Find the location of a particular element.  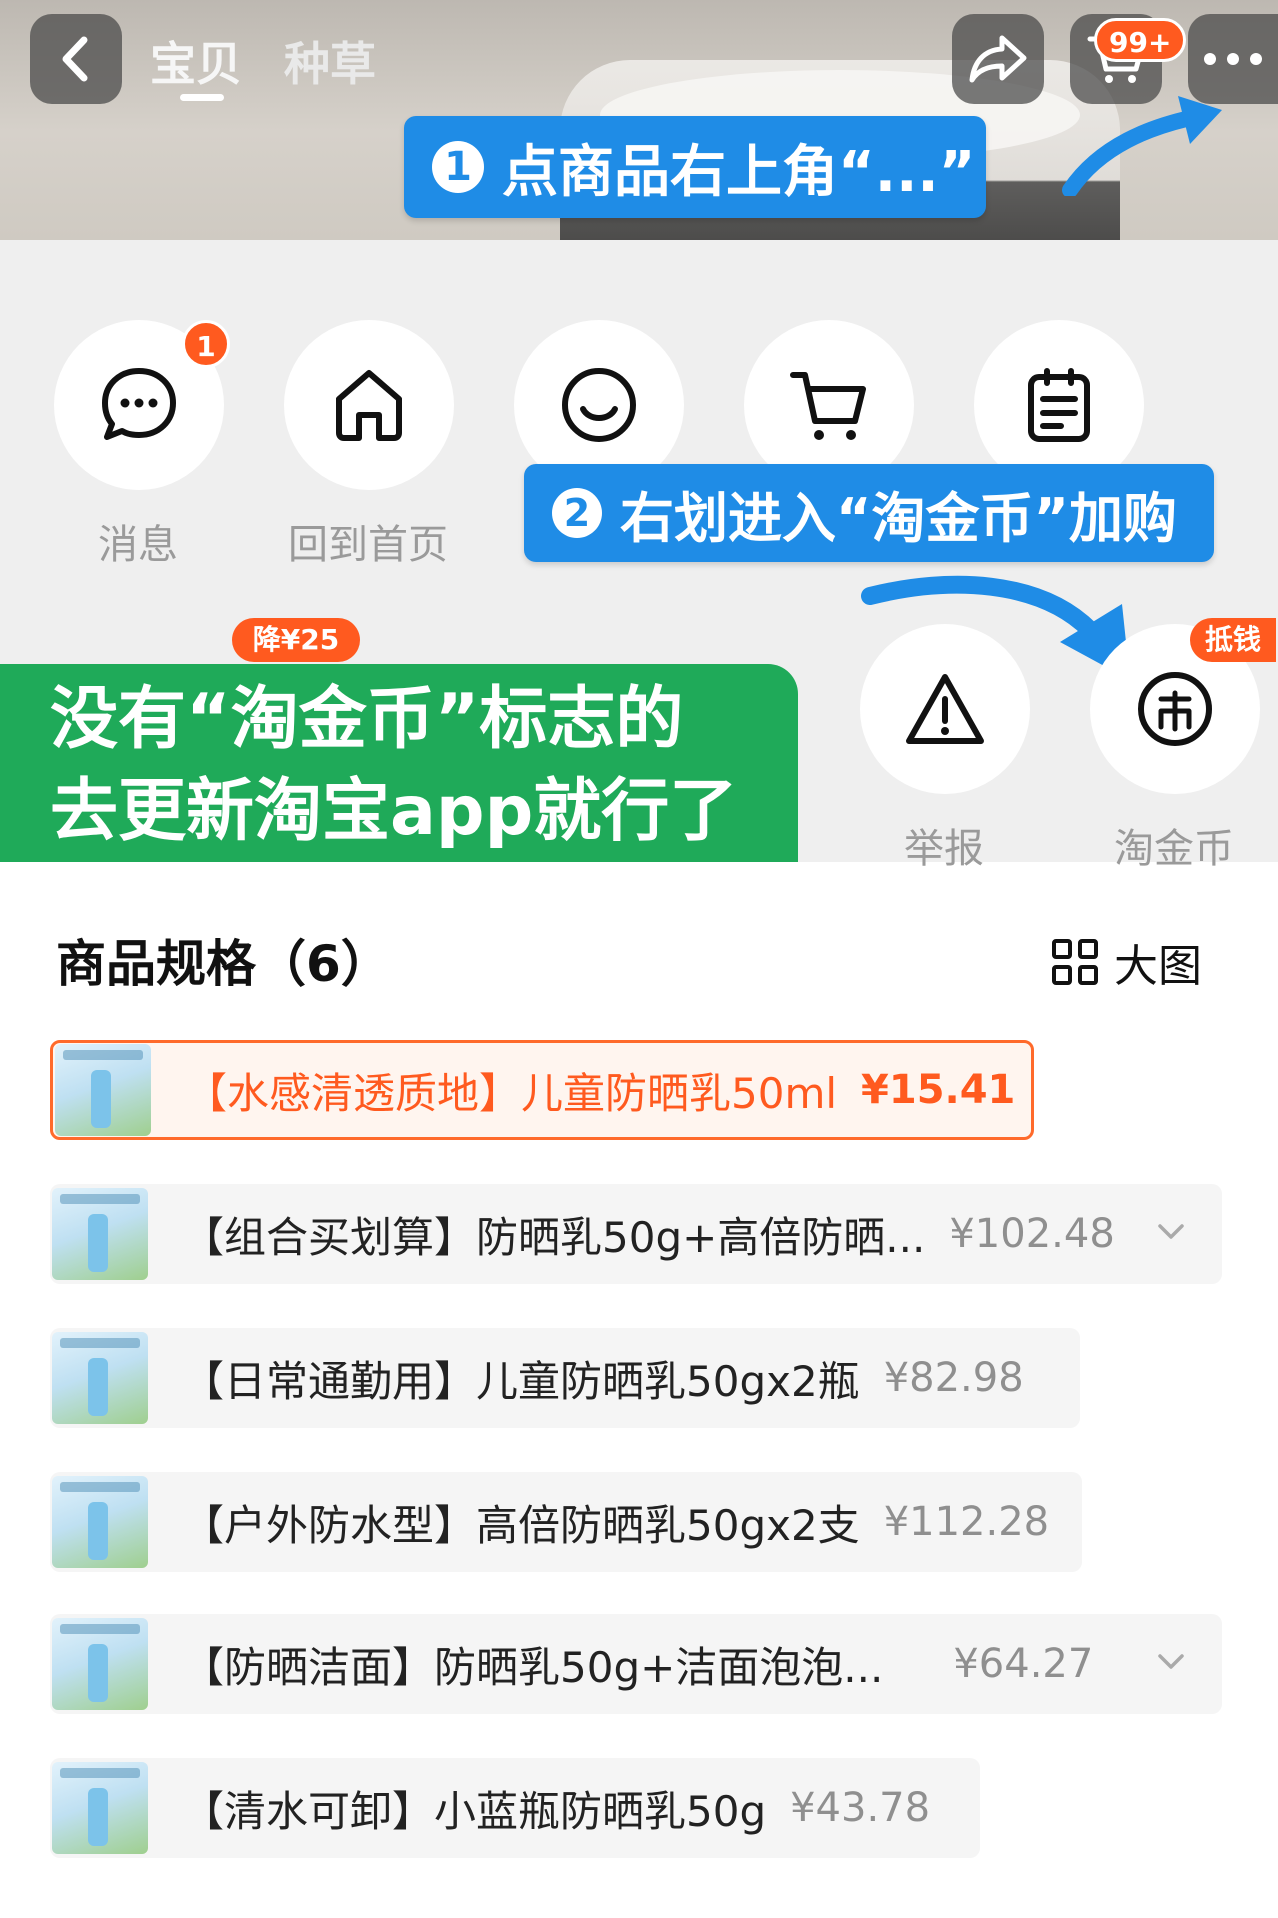

home-icon is located at coordinates (369, 405).